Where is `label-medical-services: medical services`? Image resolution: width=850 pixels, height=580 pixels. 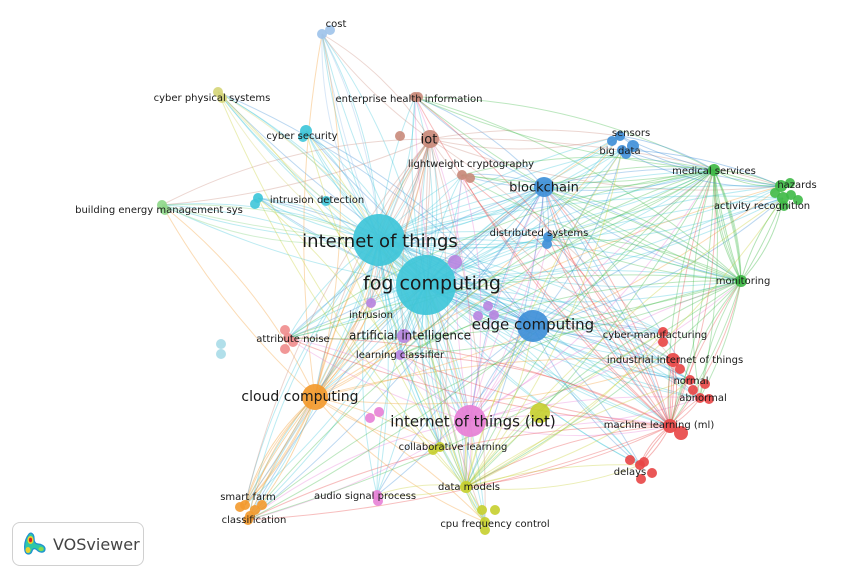 label-medical-services: medical services is located at coordinates (714, 171).